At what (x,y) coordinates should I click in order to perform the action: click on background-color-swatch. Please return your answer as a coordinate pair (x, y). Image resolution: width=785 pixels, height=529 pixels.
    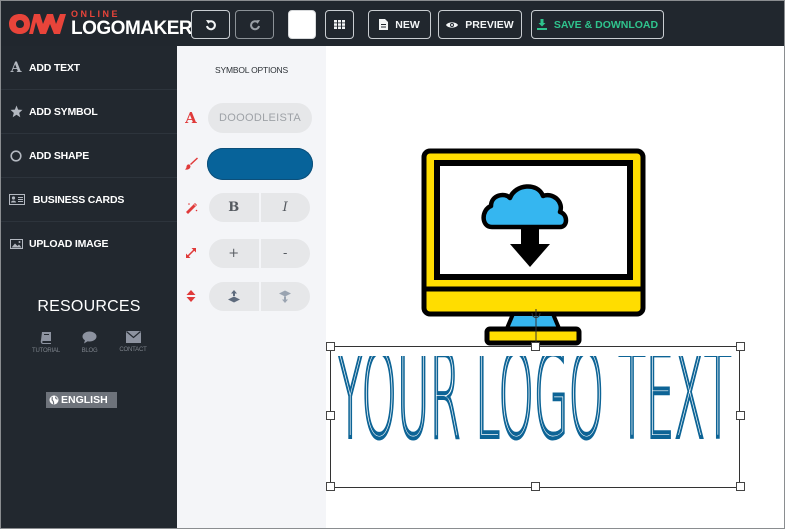
    Looking at the image, I should click on (302, 24).